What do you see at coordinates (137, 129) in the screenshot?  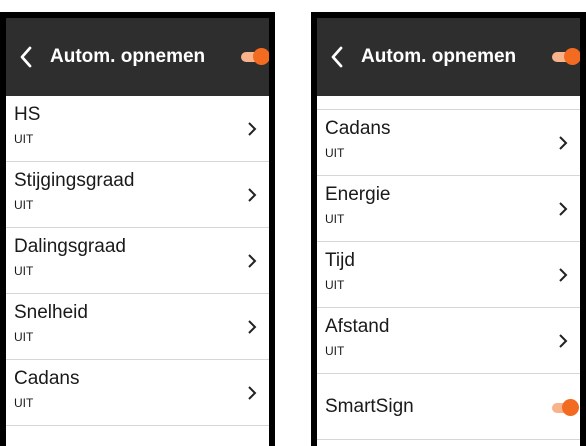 I see `list-item-hs: HS UIT` at bounding box center [137, 129].